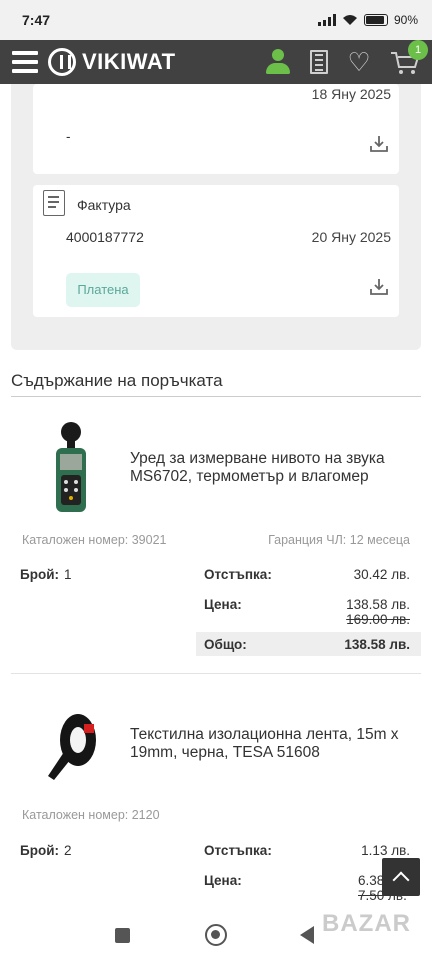 The height and width of the screenshot is (960, 432). What do you see at coordinates (216, 129) in the screenshot?
I see `document-card: 18 Яну 2025 -` at bounding box center [216, 129].